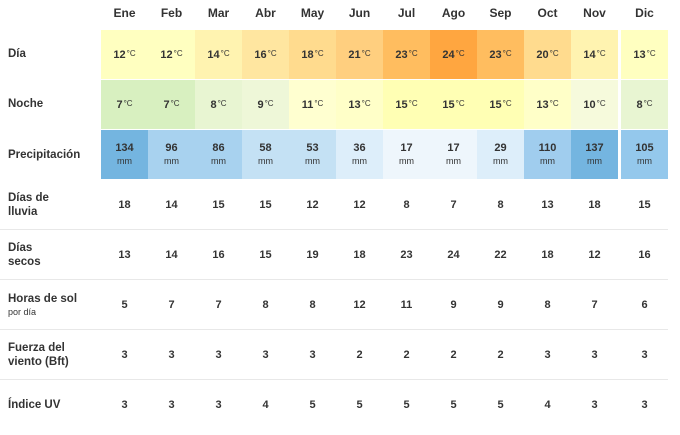 The image size is (680, 435). I want to click on row-label-horas-sol: Horas de sol por día, so click(43, 305).